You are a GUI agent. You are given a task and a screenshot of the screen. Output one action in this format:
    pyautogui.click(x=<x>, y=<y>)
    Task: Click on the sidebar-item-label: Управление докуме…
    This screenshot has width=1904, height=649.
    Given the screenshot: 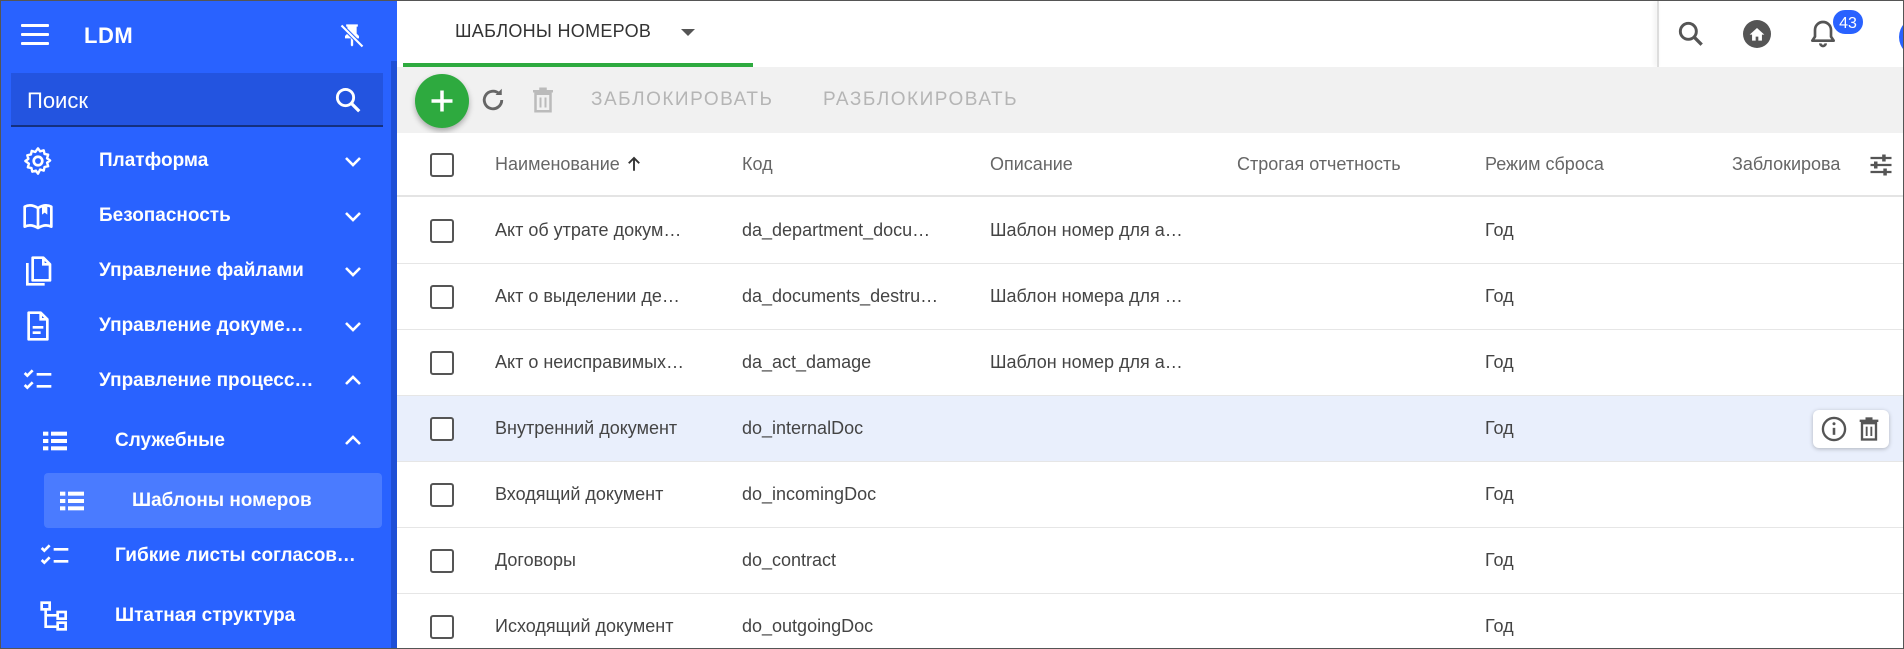 What is the action you would take?
    pyautogui.click(x=201, y=325)
    